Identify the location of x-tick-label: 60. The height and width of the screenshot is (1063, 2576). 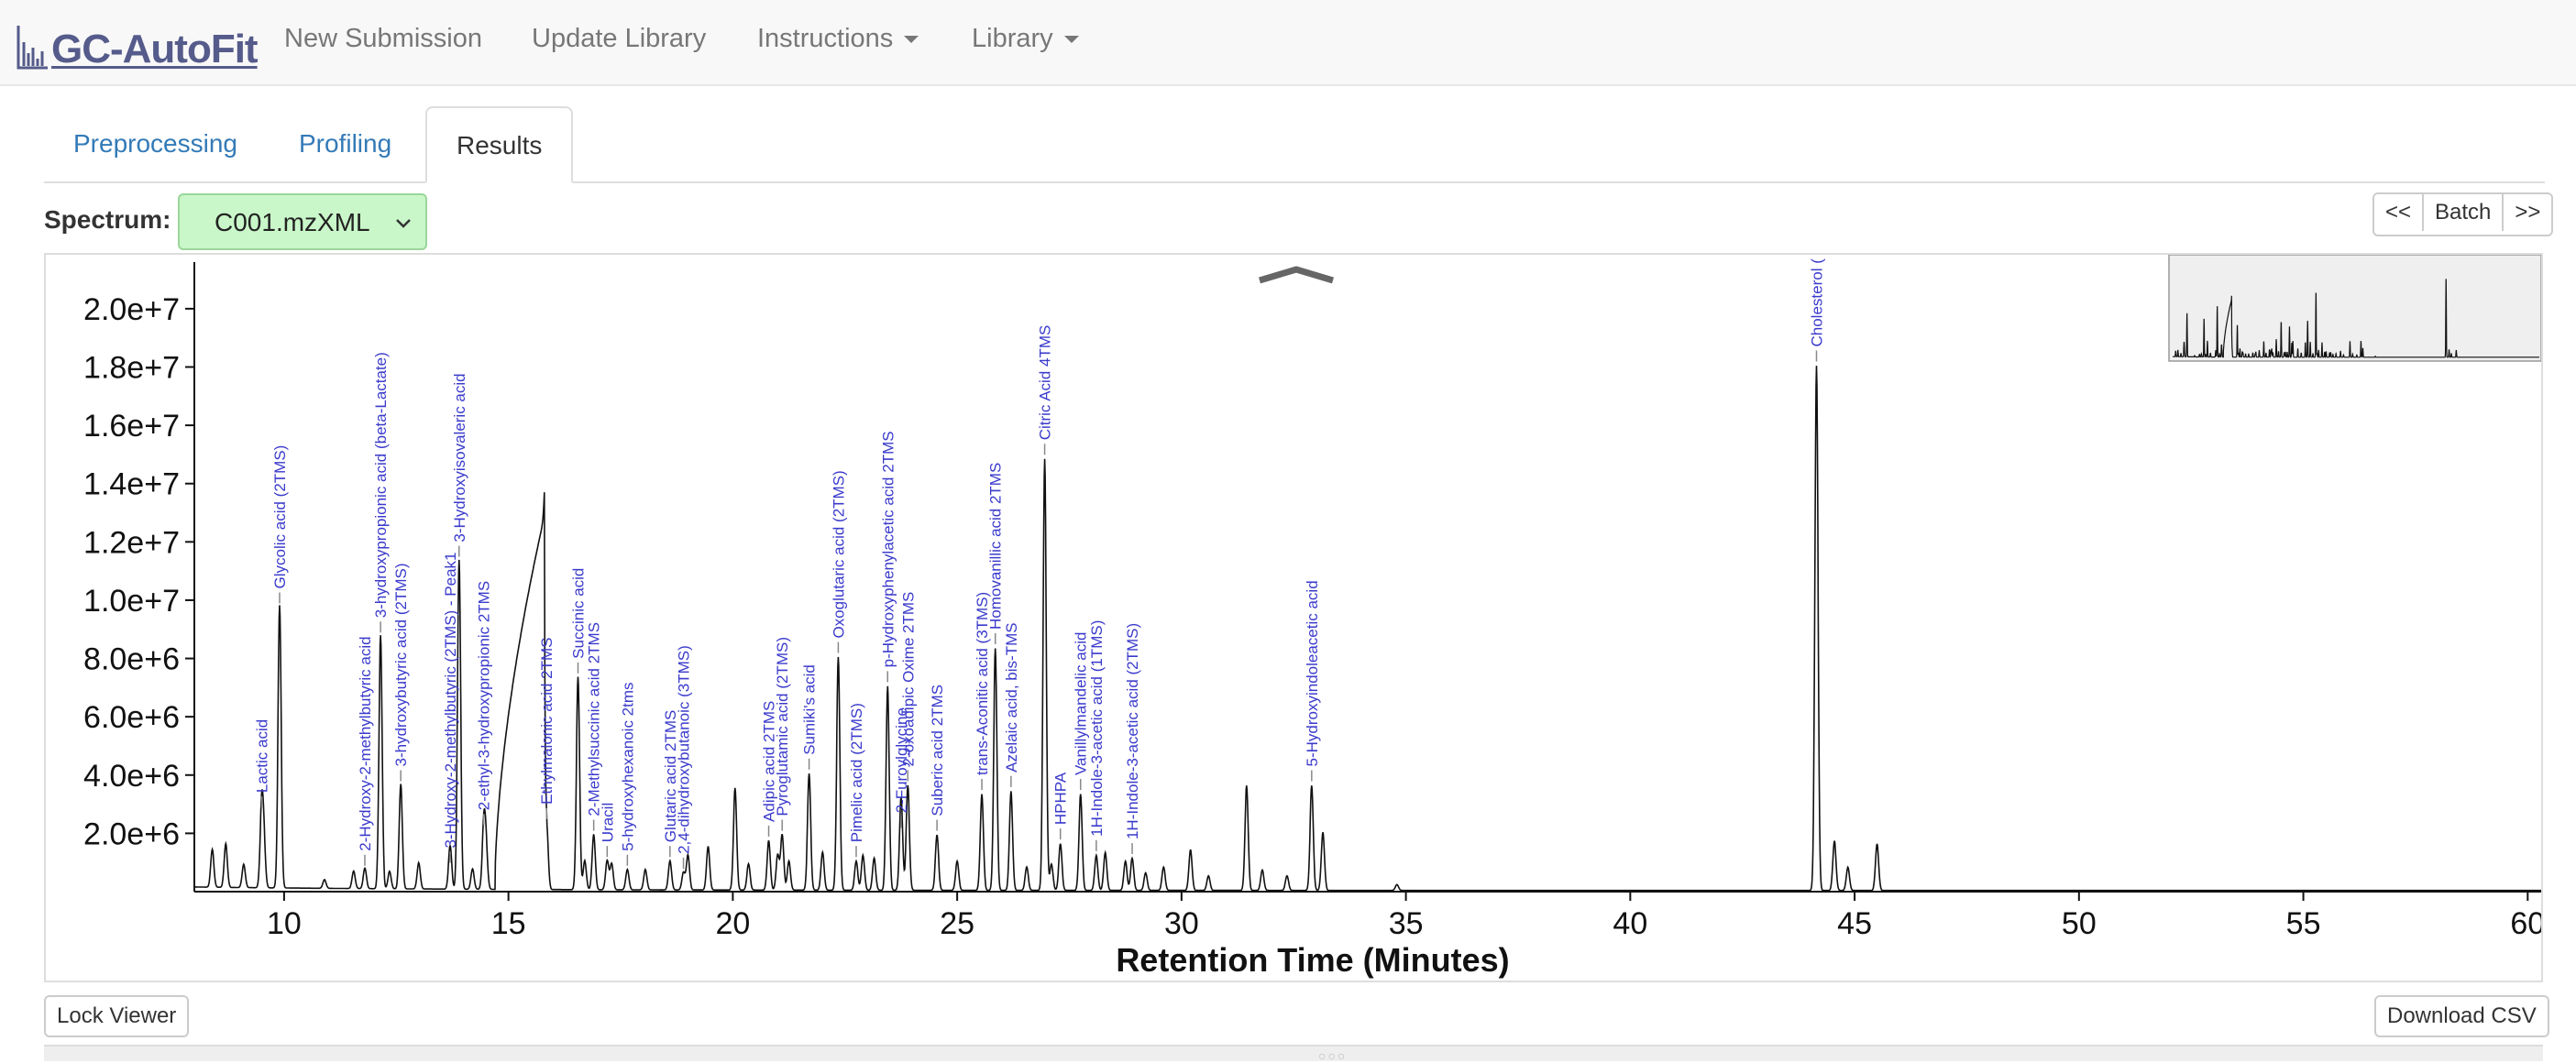
(2525, 923).